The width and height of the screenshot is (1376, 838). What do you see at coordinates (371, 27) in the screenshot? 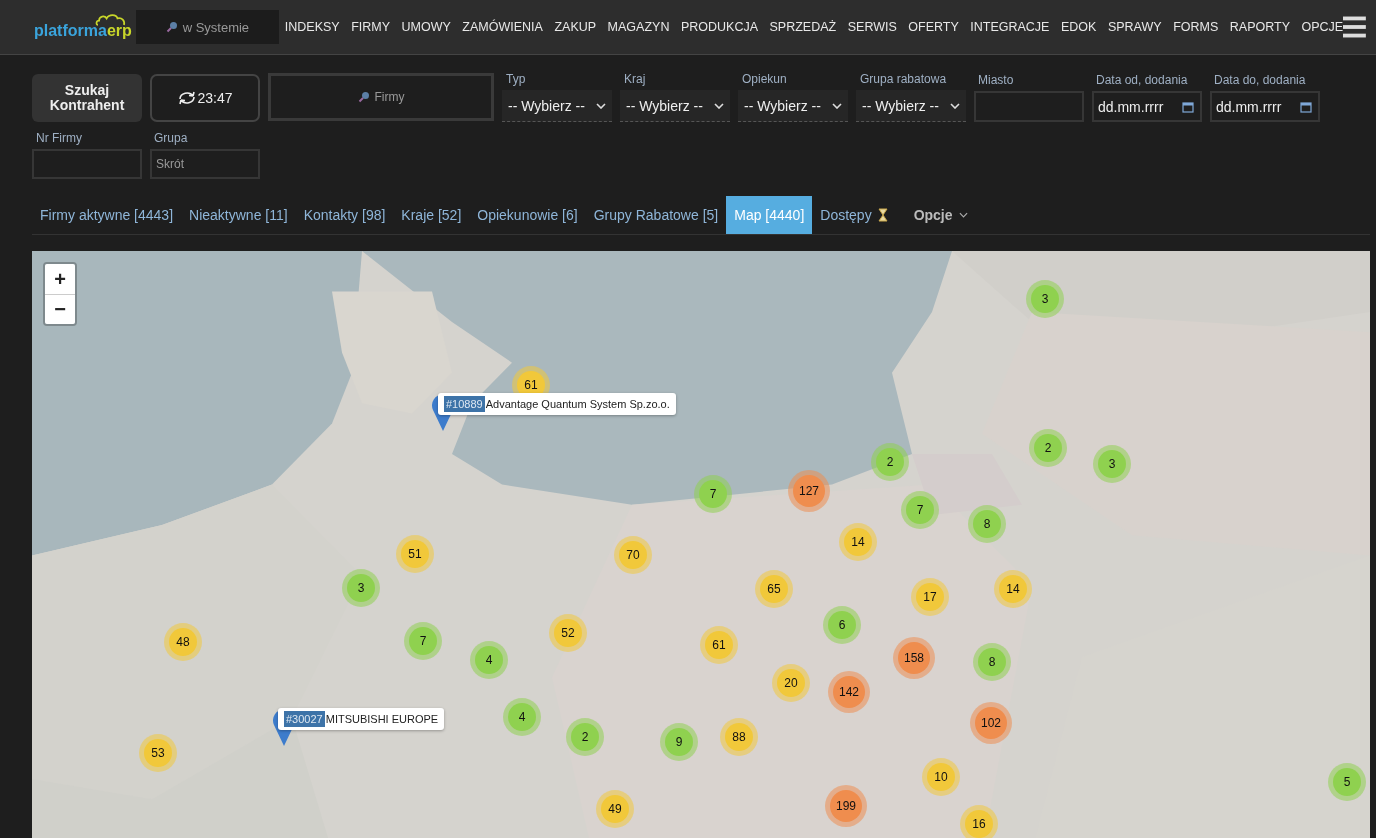
I see `nav-menu-item: FIRMY` at bounding box center [371, 27].